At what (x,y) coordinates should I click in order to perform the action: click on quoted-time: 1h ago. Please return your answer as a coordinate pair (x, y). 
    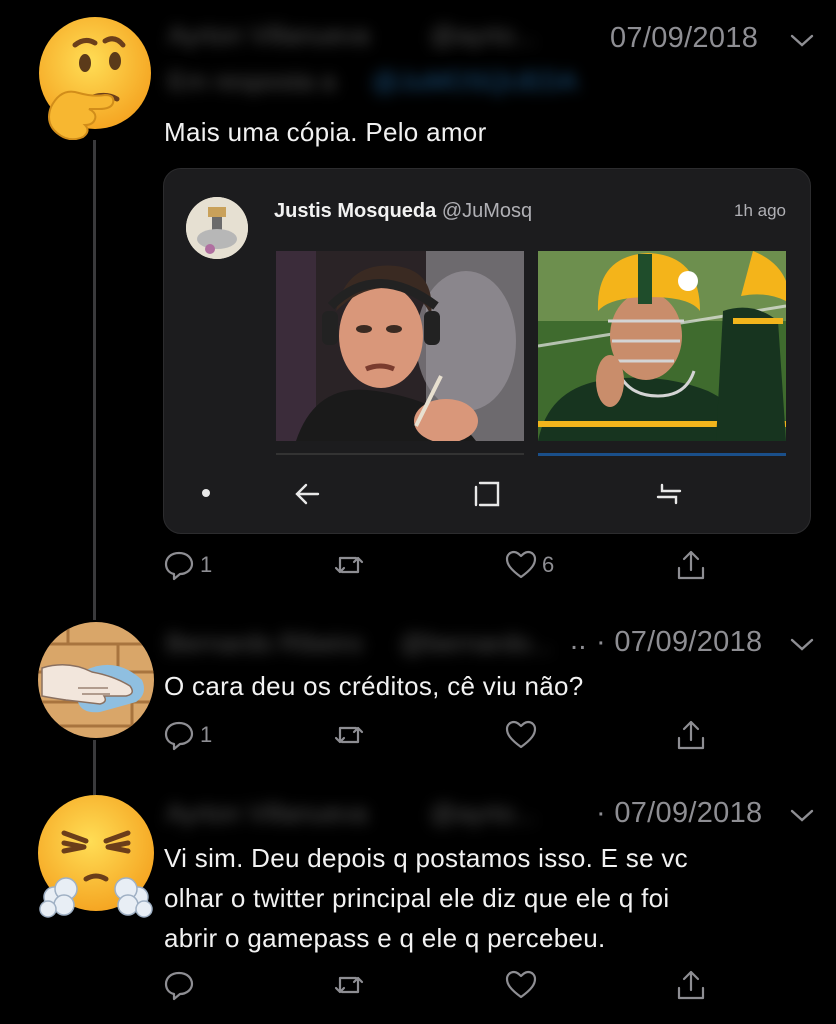
    Looking at the image, I should click on (760, 210).